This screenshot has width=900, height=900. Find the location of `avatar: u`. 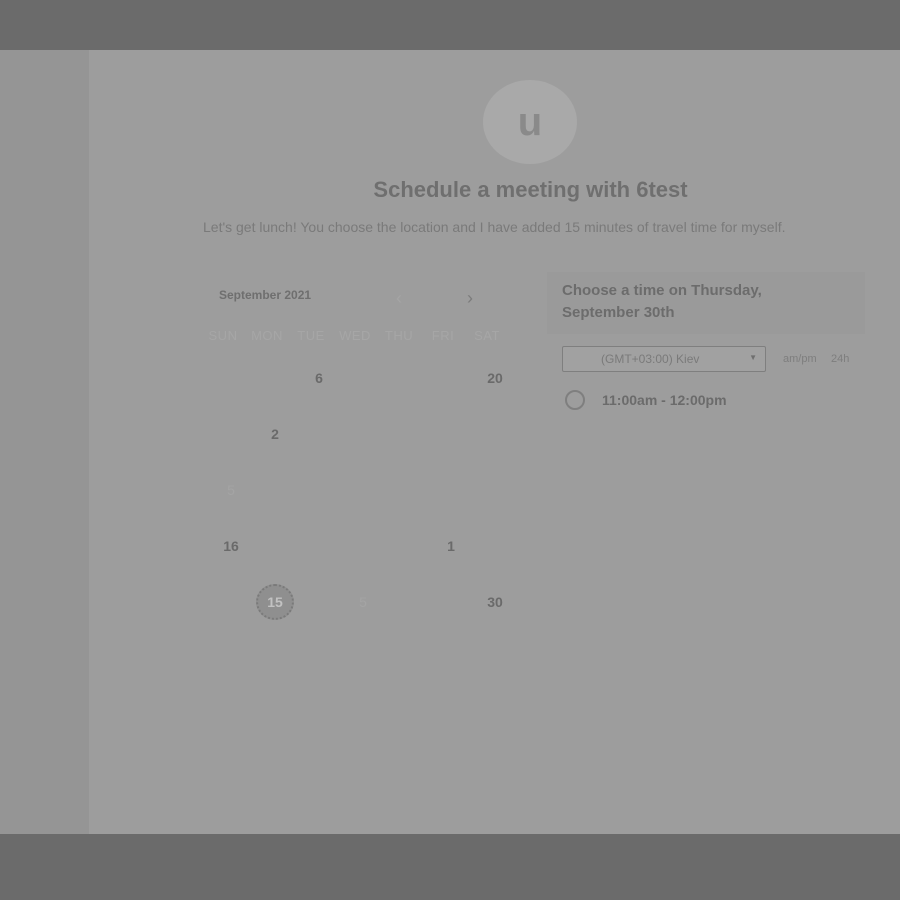

avatar: u is located at coordinates (530, 122).